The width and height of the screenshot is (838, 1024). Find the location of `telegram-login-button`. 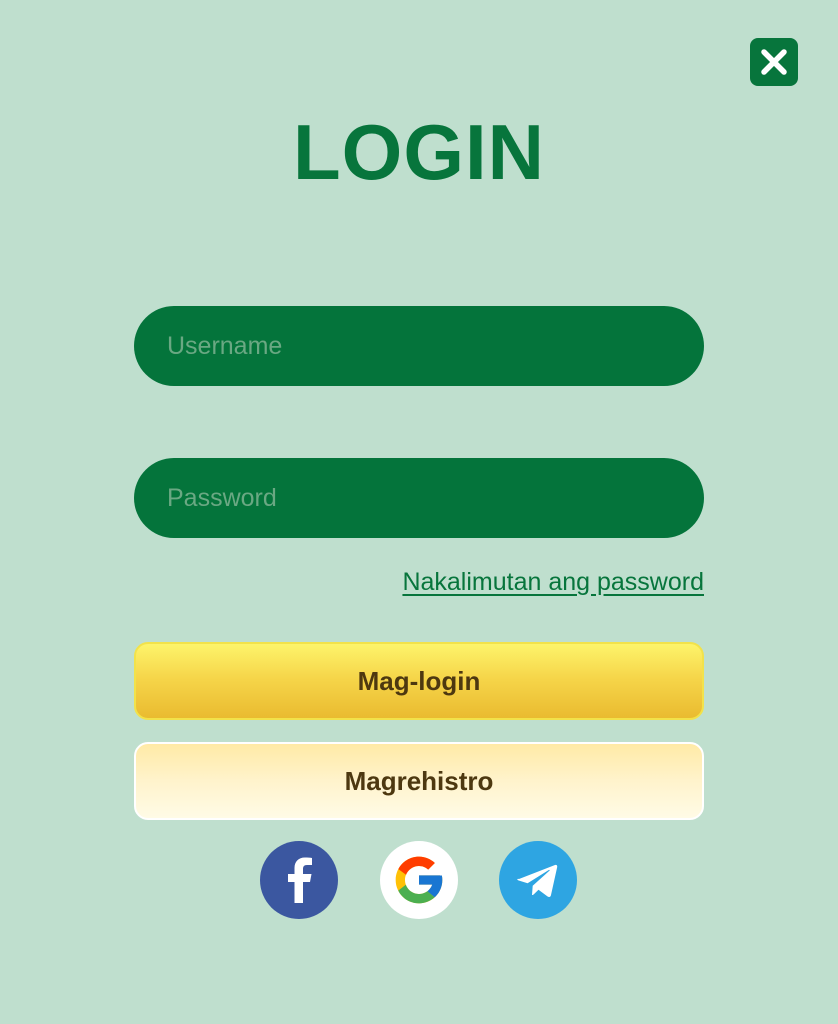

telegram-login-button is located at coordinates (538, 880).